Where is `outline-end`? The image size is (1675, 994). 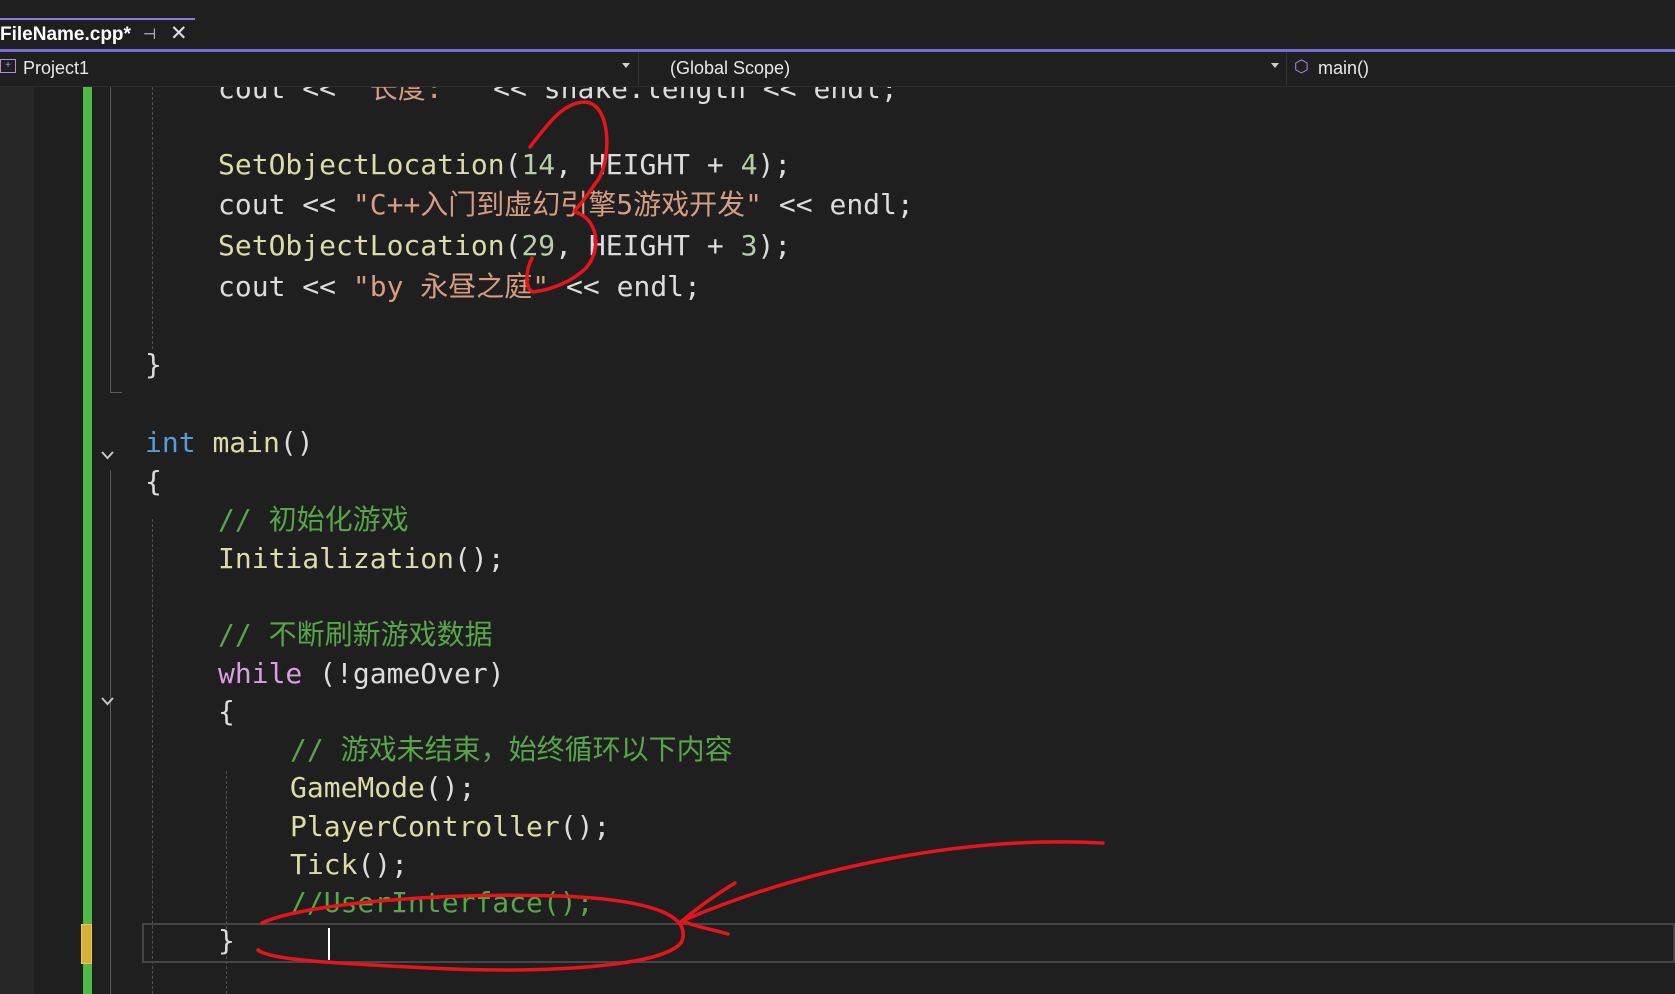
outline-end is located at coordinates (116, 392).